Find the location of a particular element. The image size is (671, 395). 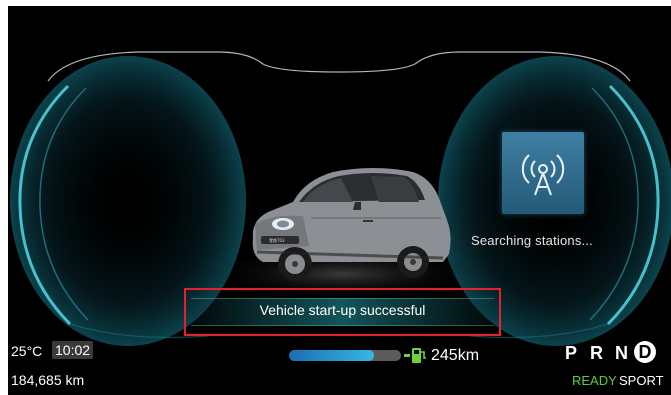

ready-indicator: READY is located at coordinates (594, 380).